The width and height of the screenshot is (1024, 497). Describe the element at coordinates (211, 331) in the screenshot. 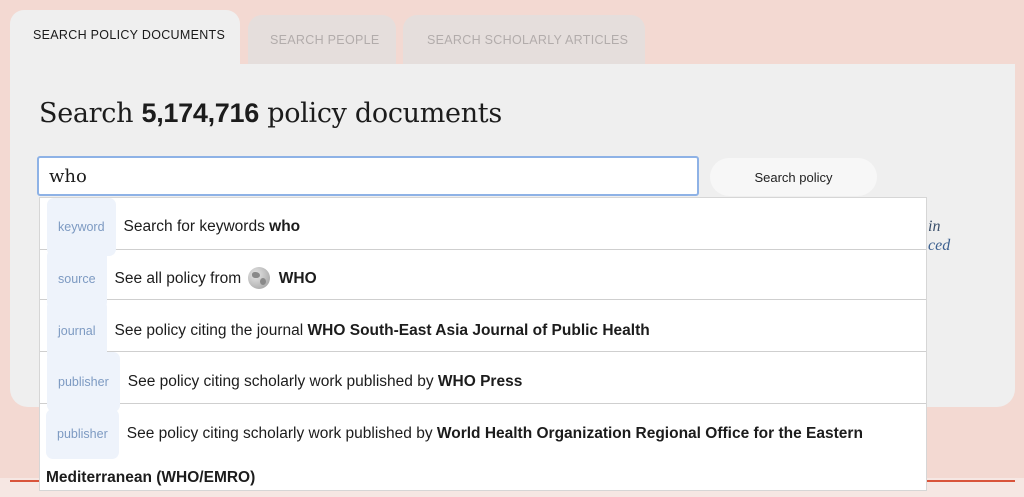

I see `suggestion-text: See policy citing the journal` at that location.